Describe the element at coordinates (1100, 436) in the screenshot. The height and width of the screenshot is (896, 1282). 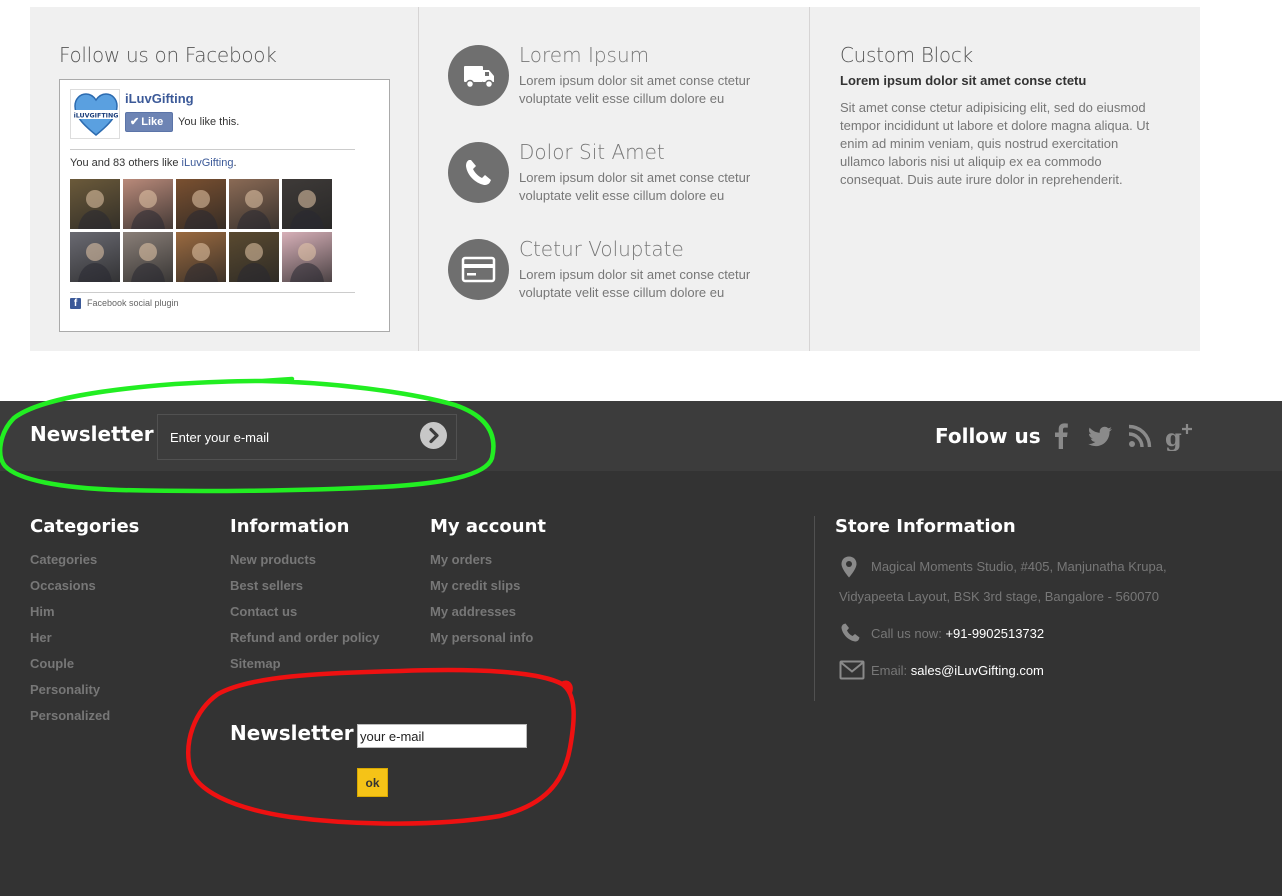
I see `twitter-icon` at that location.